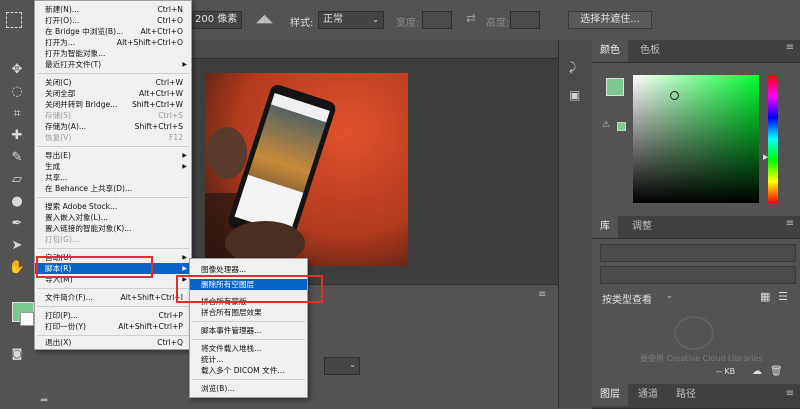  What do you see at coordinates (113, 31) in the screenshot?
I see `menu-item-browse-bridge: 在 Bridge 中浏览(B)... Alt+Ctrl+O` at bounding box center [113, 31].